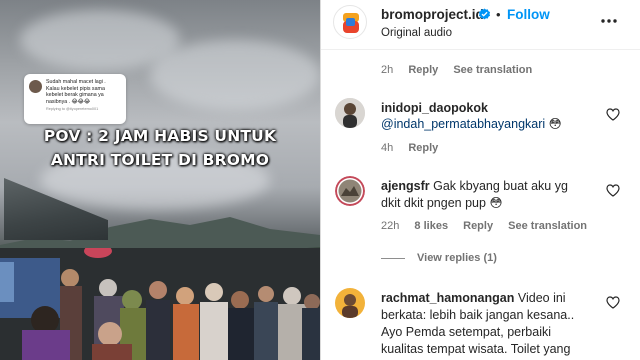 The height and width of the screenshot is (360, 640). What do you see at coordinates (75, 88) in the screenshot?
I see `sticker-text: Kalau kebelet pipis sama` at bounding box center [75, 88].